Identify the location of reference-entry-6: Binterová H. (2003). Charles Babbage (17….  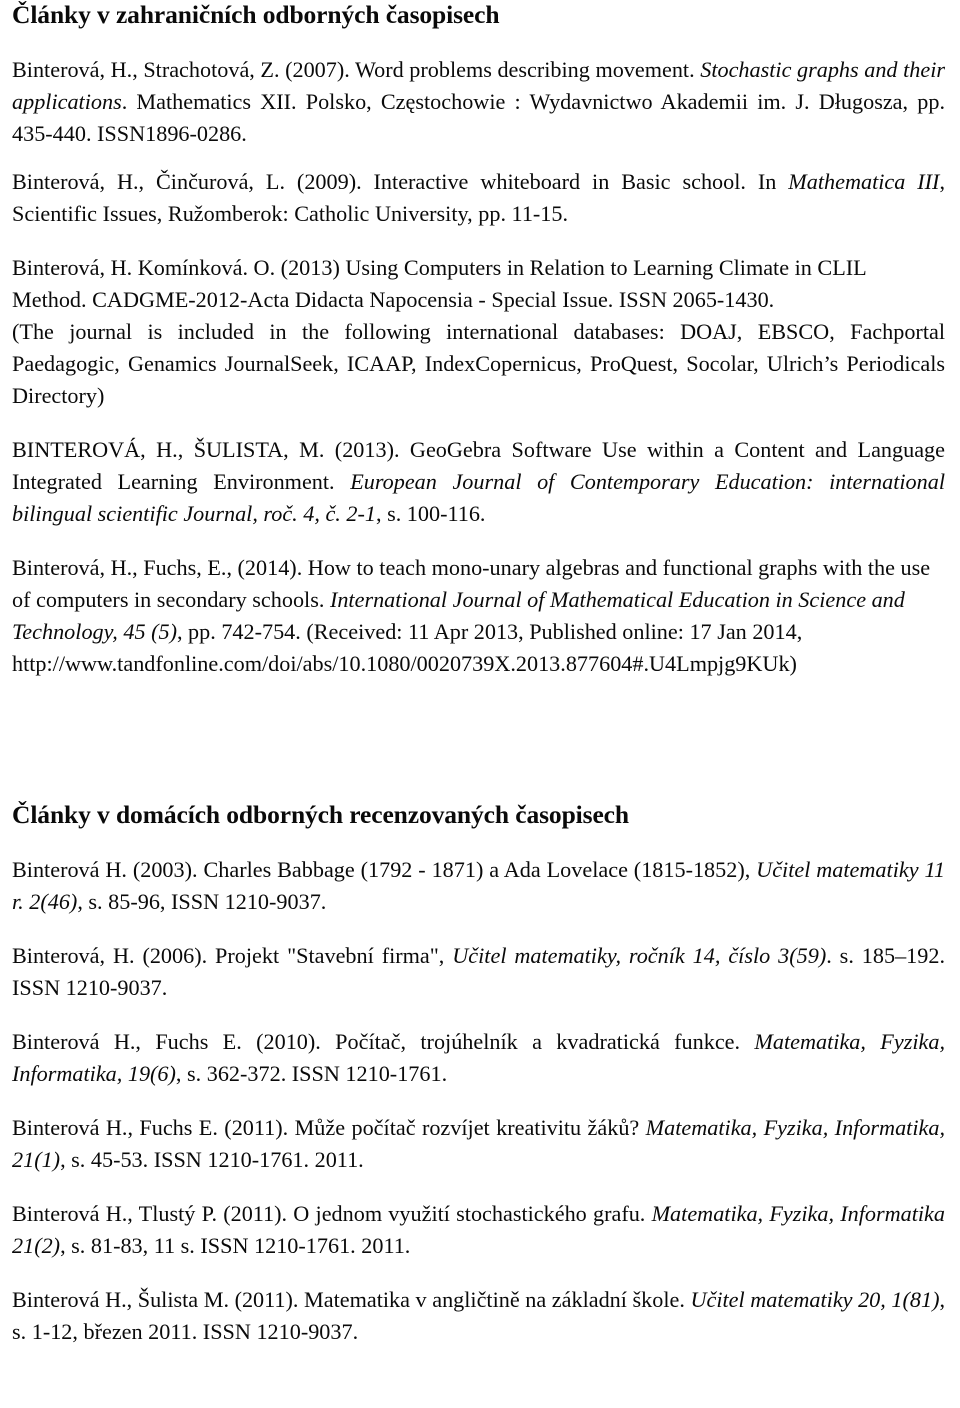
(478, 886).